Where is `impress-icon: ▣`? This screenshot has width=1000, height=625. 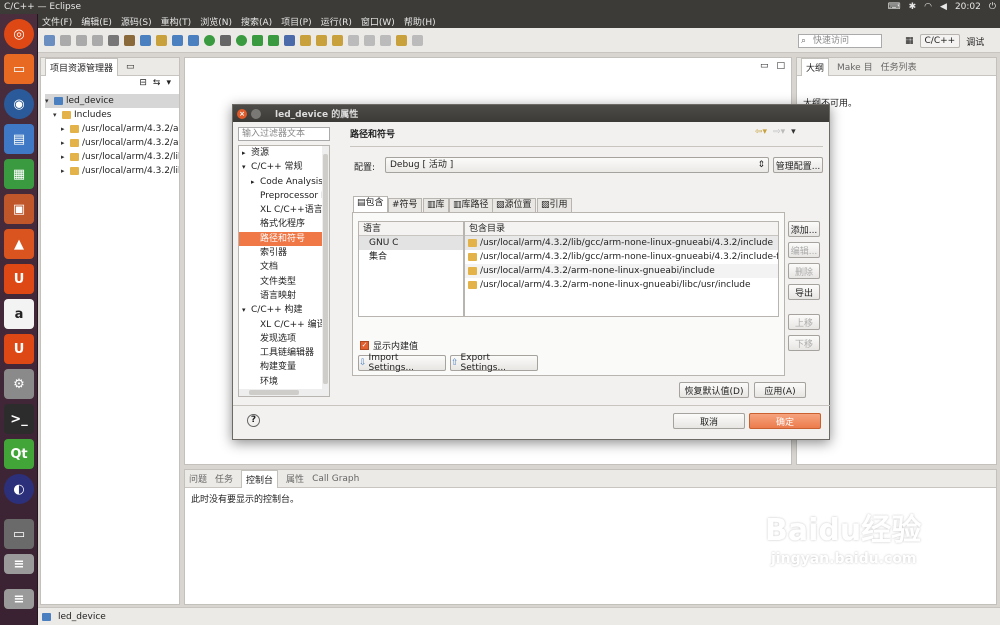
impress-icon: ▣ is located at coordinates (19, 209).